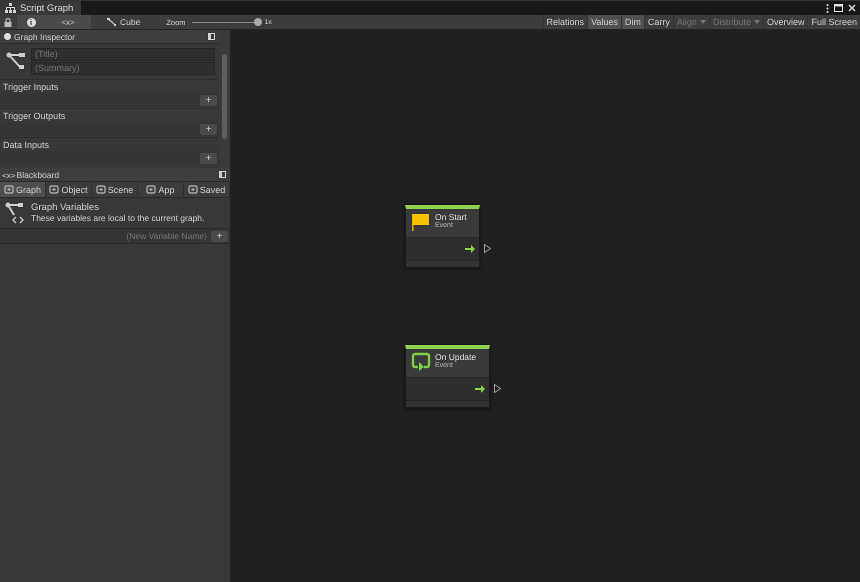 The width and height of the screenshot is (860, 582). What do you see at coordinates (115, 189) in the screenshot?
I see `blackboard-tab: Scene` at bounding box center [115, 189].